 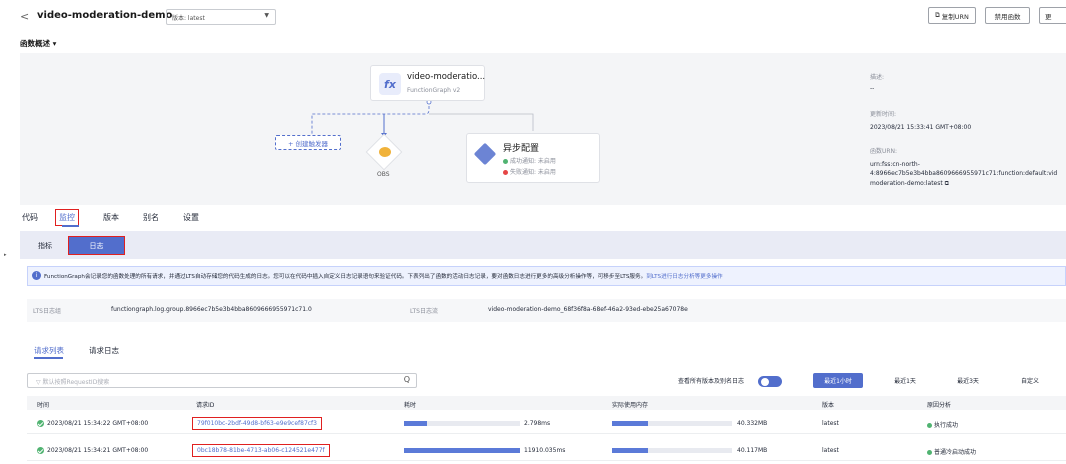 What do you see at coordinates (257, 423) in the screenshot?
I see `row-request-id: 79f010bc-2bdf-49d8-bf63-e9e9cef87cf3` at bounding box center [257, 423].